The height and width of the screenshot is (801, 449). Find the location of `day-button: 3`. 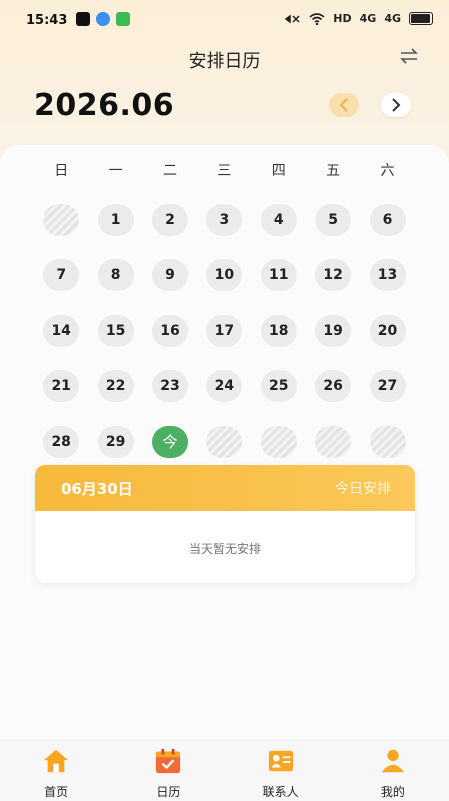

day-button: 3 is located at coordinates (224, 219).